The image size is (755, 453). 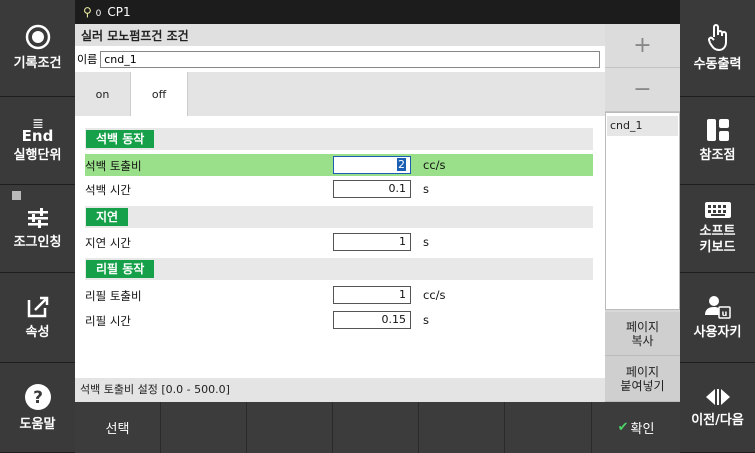 I want to click on refill-rate-input: 1, so click(x=372, y=295).